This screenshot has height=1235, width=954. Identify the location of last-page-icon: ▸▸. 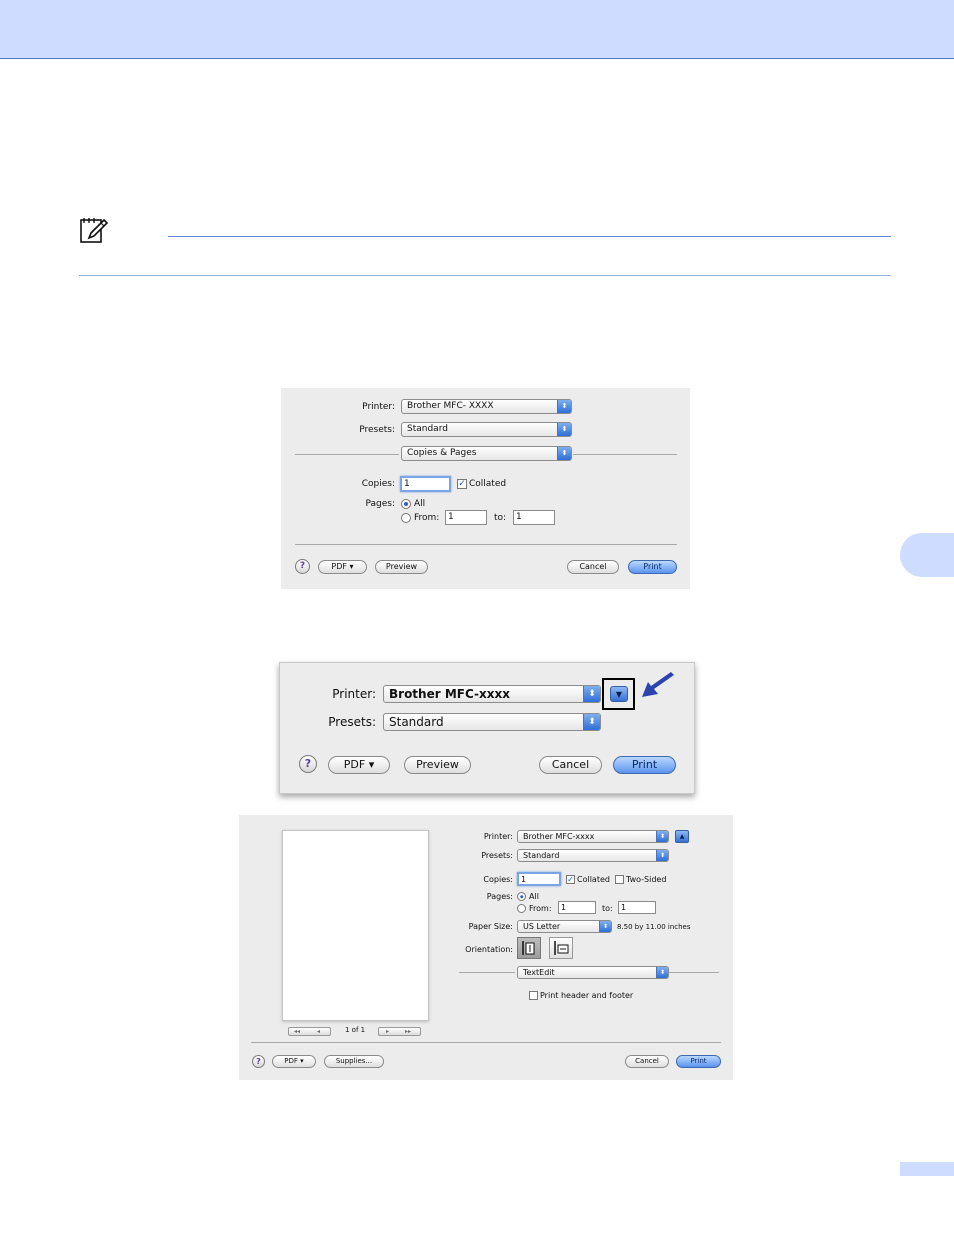
(408, 1031).